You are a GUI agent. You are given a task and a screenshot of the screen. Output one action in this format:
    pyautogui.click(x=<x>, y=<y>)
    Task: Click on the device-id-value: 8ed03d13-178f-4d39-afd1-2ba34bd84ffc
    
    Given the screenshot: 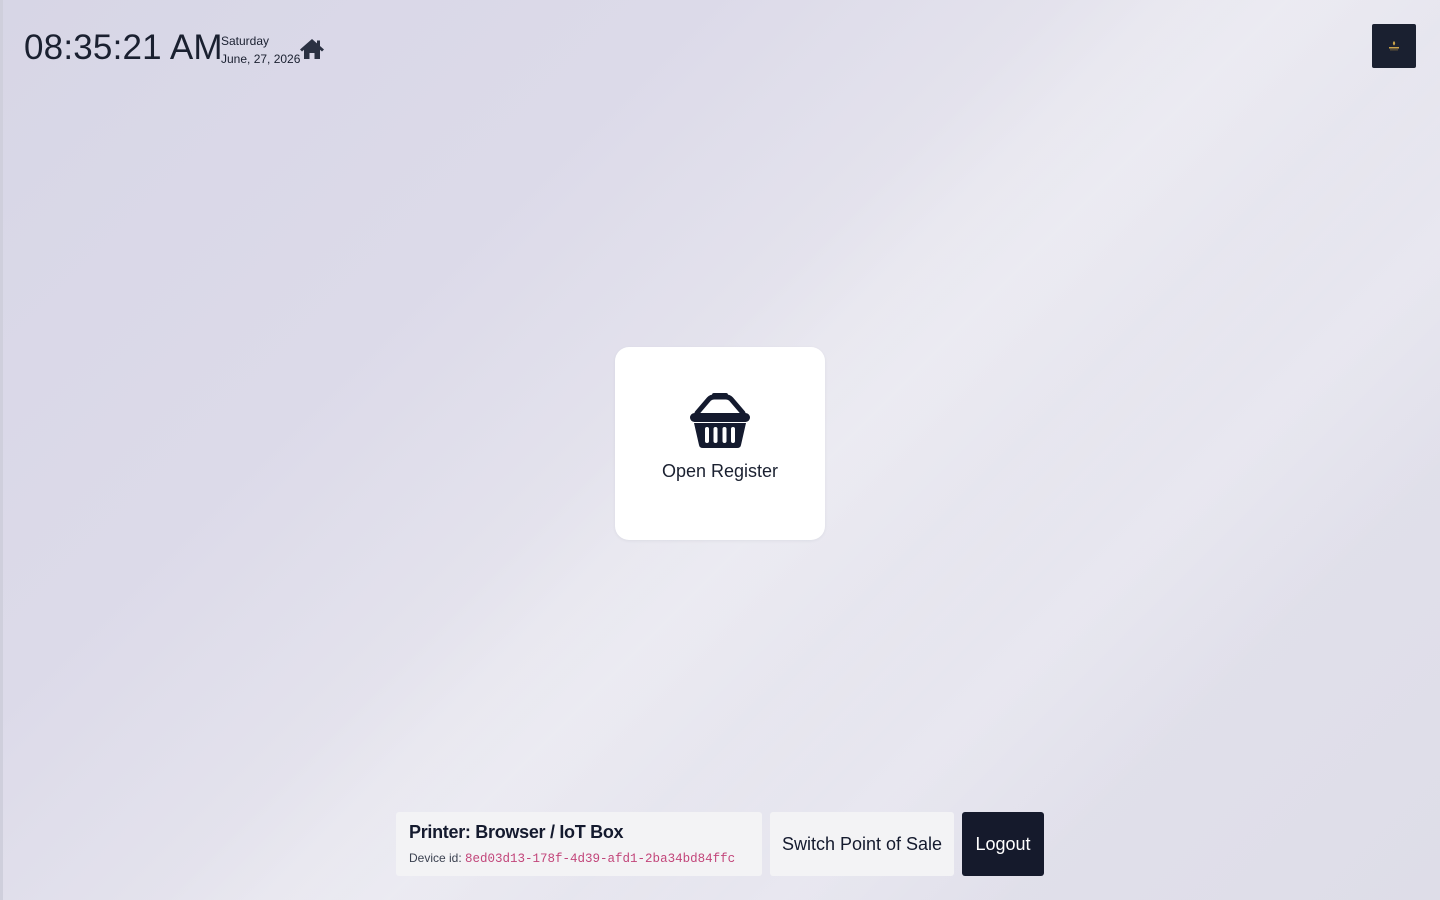 What is the action you would take?
    pyautogui.click(x=600, y=859)
    